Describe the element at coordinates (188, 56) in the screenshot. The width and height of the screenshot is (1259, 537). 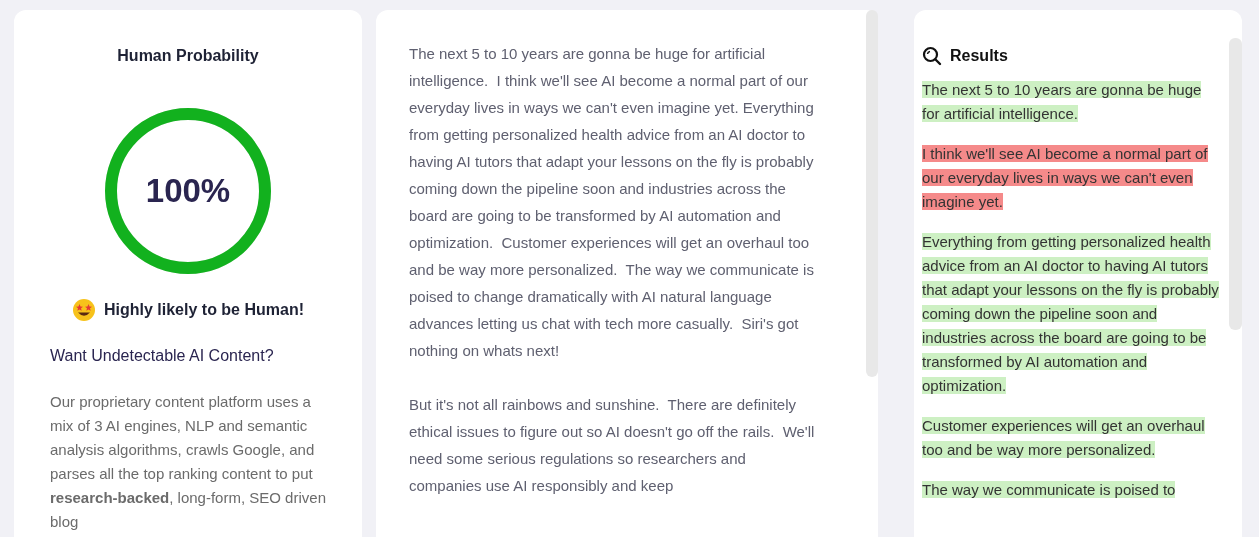
I see `card-title: Human Probability` at that location.